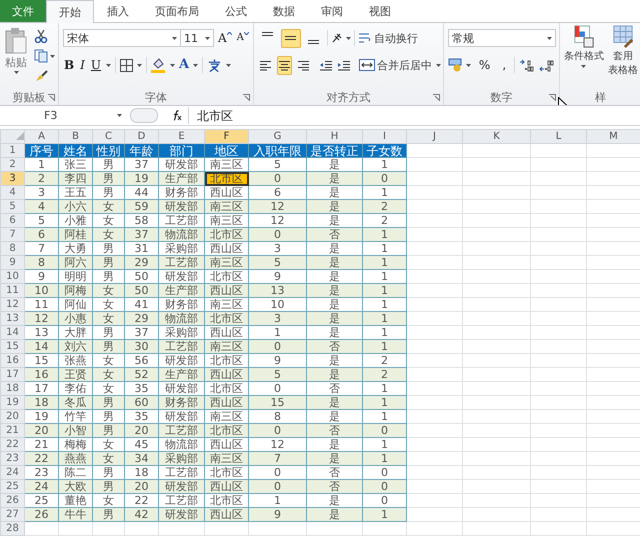 Image resolution: width=640 pixels, height=540 pixels. What do you see at coordinates (583, 37) in the screenshot?
I see `conditional-formatting-icon` at bounding box center [583, 37].